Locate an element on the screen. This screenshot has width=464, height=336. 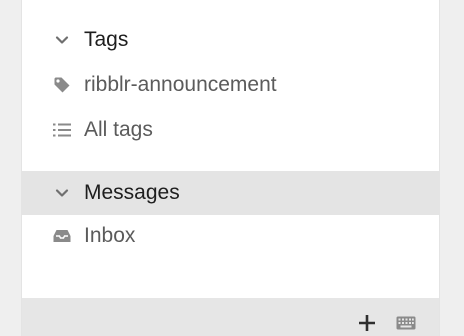
sidebar-item-all-tags: All tags is located at coordinates (230, 130).